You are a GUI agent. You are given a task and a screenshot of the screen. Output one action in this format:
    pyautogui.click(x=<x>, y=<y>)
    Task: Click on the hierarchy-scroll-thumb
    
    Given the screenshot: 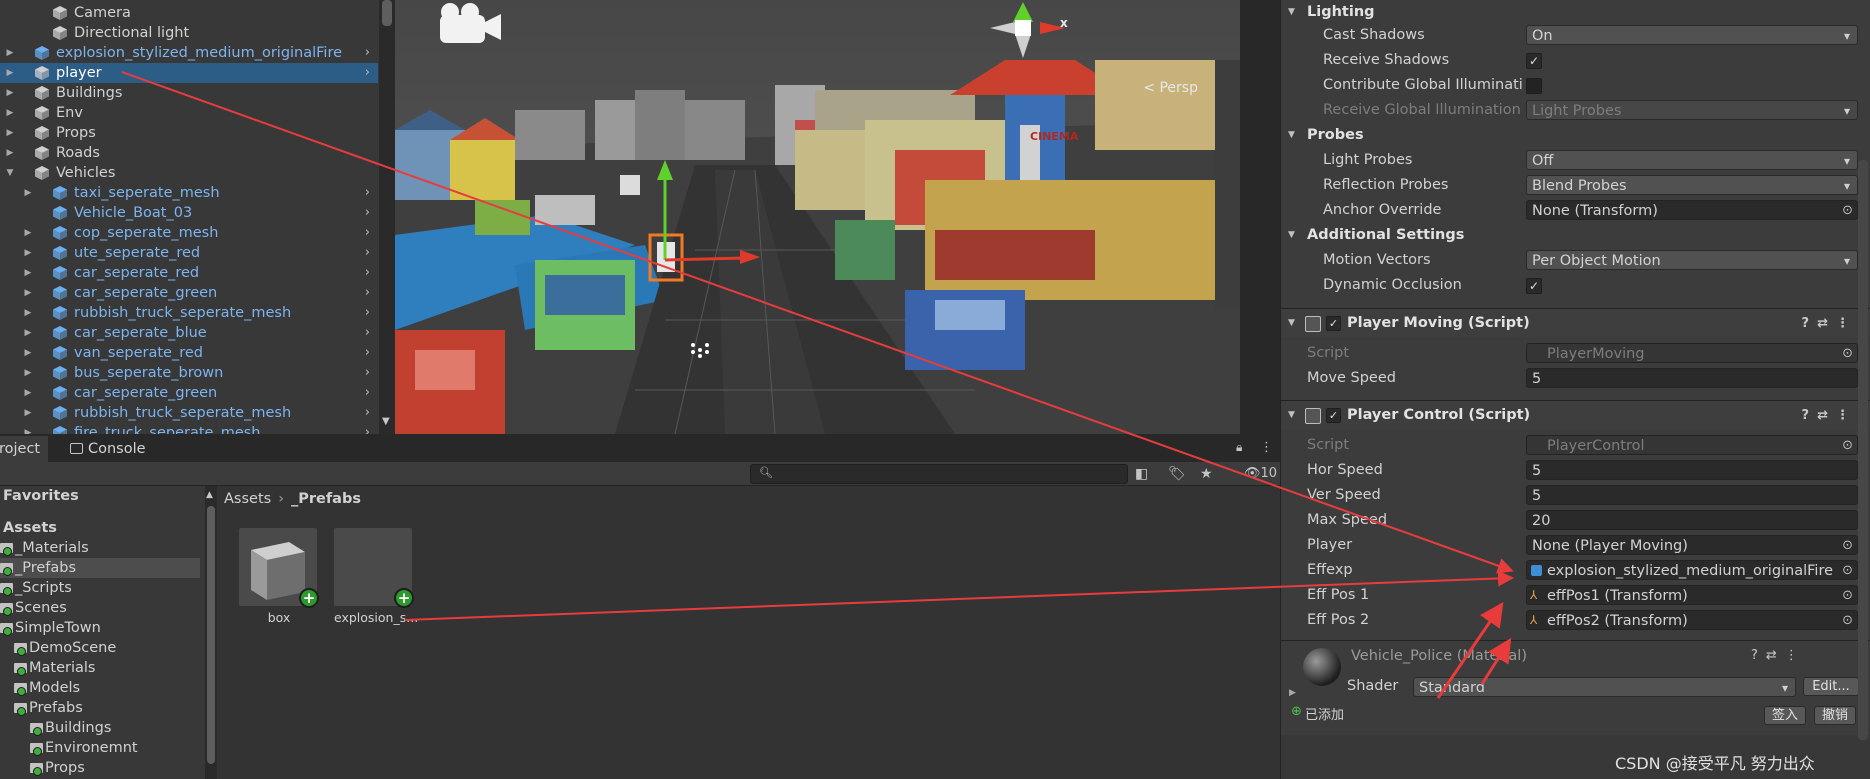 What is the action you would take?
    pyautogui.click(x=387, y=13)
    